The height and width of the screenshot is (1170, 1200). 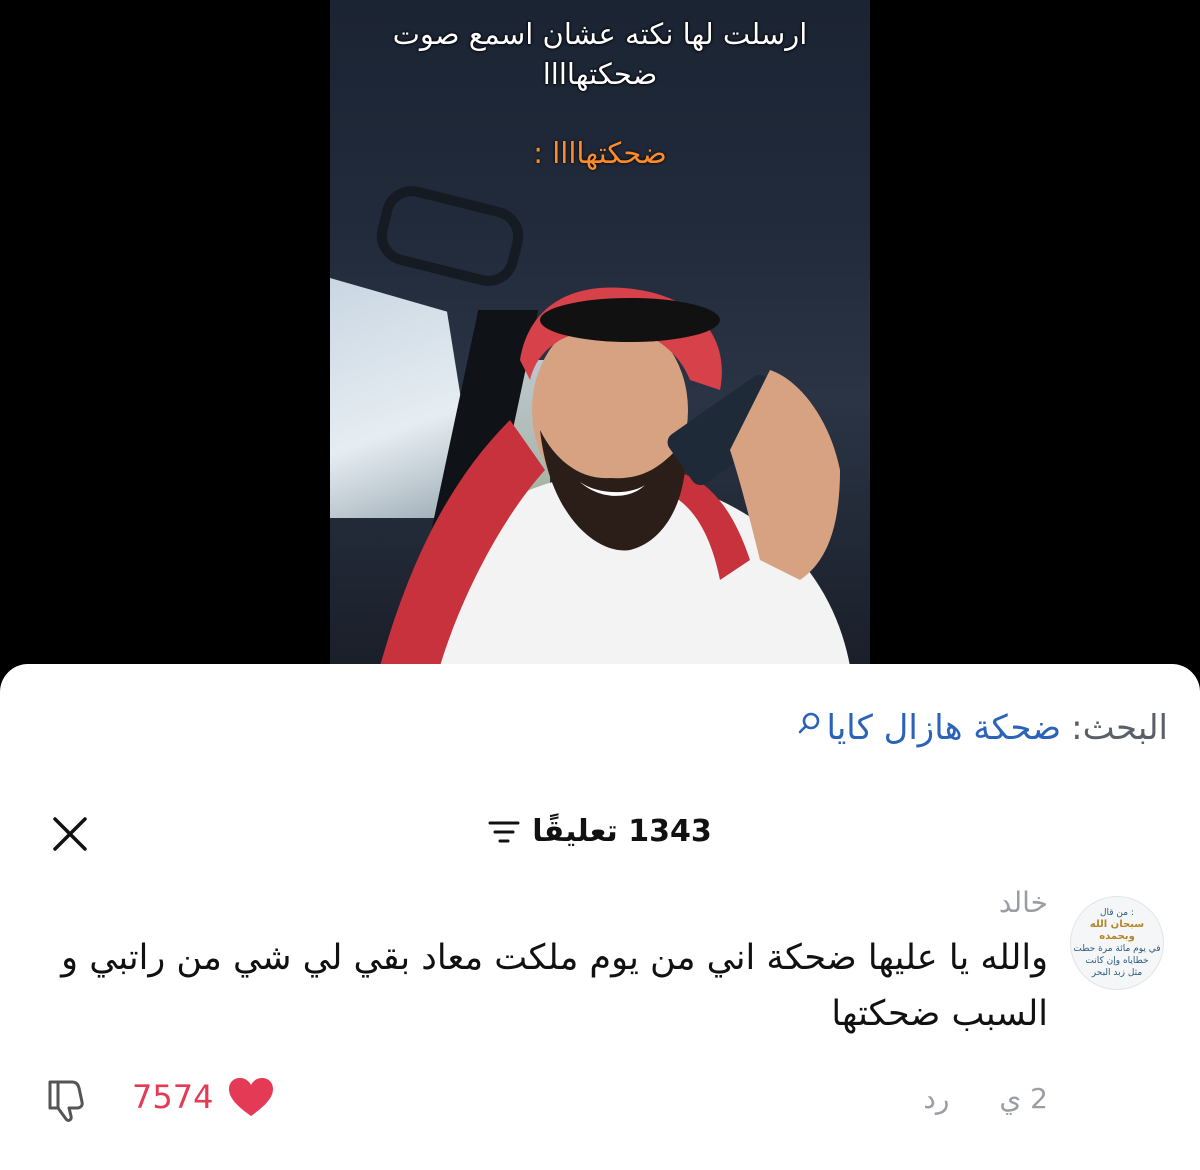 I want to click on video-reaction-caption: ضحكتهاااا :, so click(x=600, y=153).